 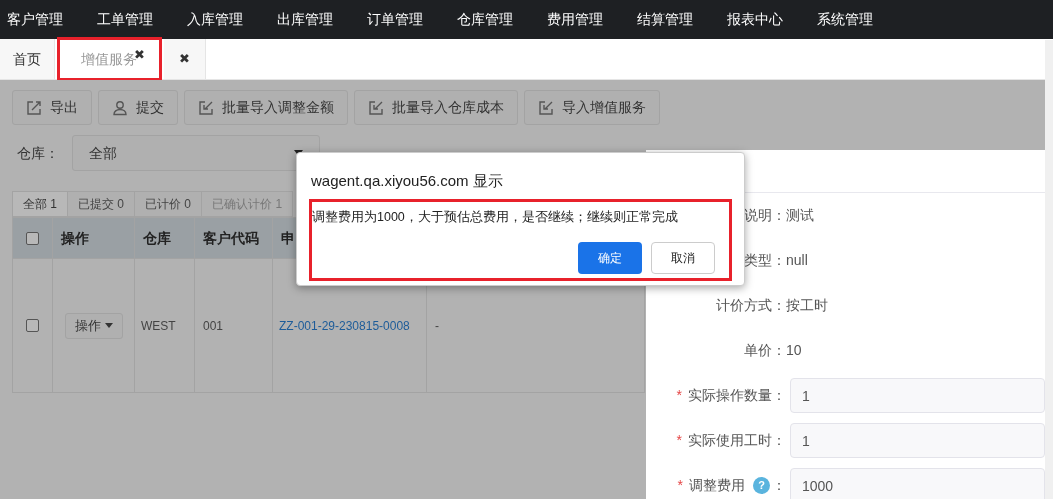 What do you see at coordinates (213, 326) in the screenshot?
I see `table-cell-text: 001` at bounding box center [213, 326].